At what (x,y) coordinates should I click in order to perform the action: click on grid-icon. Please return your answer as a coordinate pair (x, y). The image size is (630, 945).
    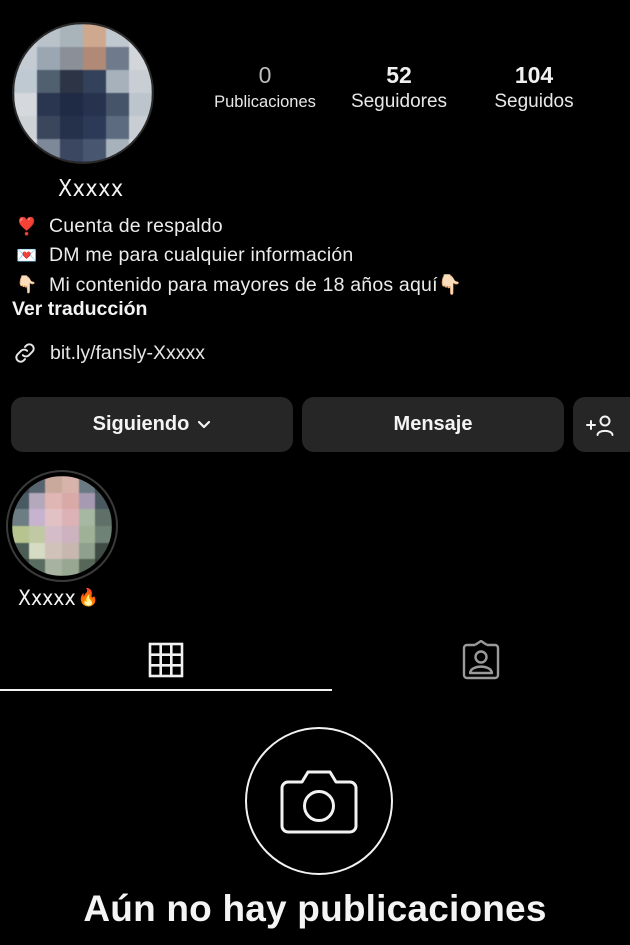
    Looking at the image, I should click on (166, 660).